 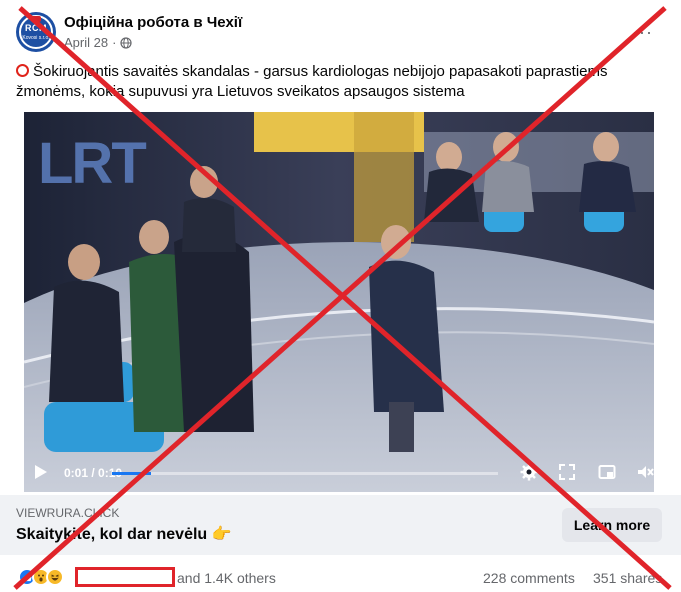 What do you see at coordinates (627, 578) in the screenshot?
I see `shares-count: 351 shares` at bounding box center [627, 578].